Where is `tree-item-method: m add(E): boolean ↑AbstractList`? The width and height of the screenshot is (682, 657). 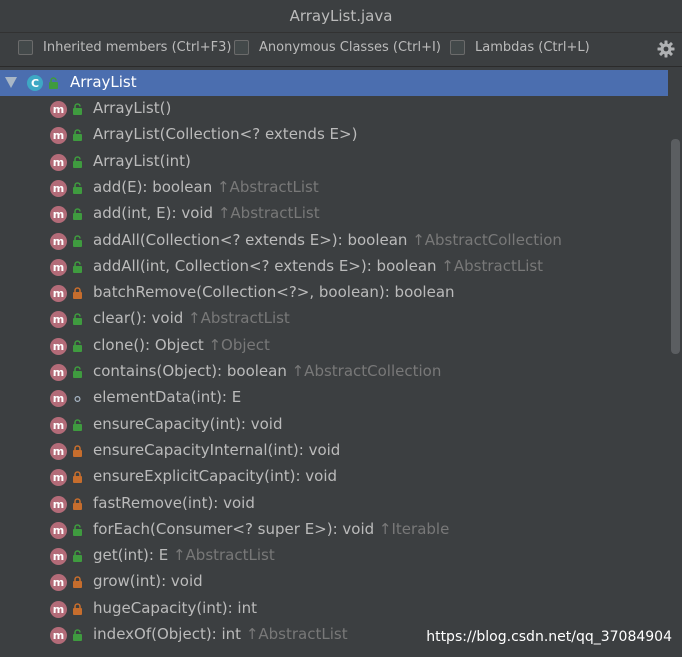
tree-item-method: m add(E): boolean ↑AbstractList is located at coordinates (334, 188).